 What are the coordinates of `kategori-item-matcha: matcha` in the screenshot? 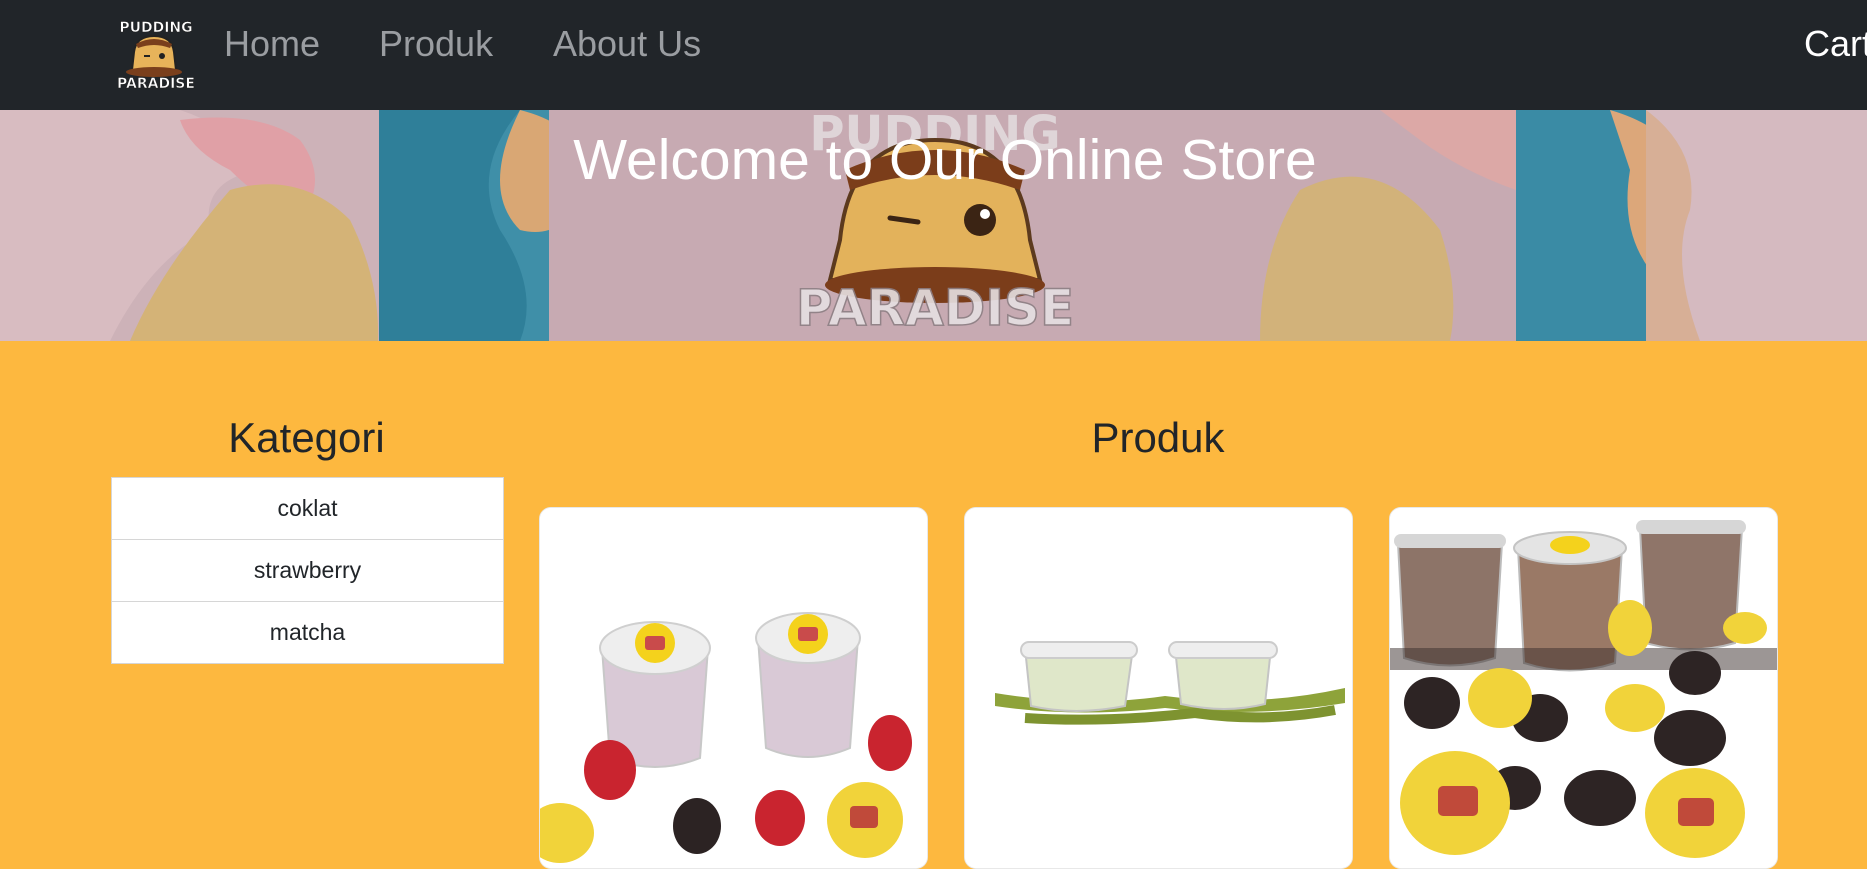 It's located at (307, 632).